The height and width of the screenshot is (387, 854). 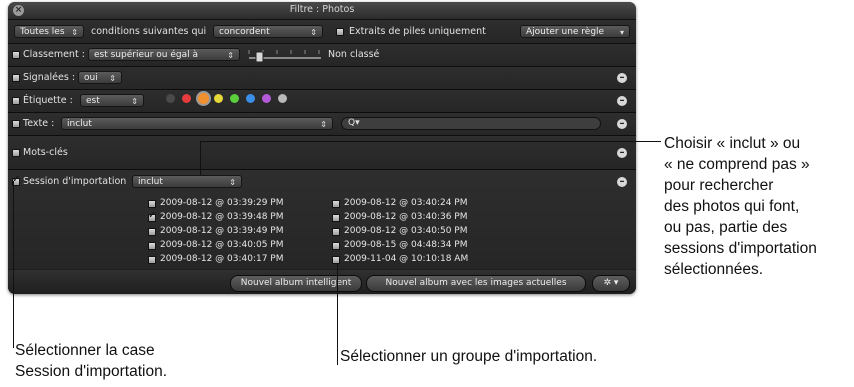 I want to click on rating-value: Non classé, so click(x=354, y=54).